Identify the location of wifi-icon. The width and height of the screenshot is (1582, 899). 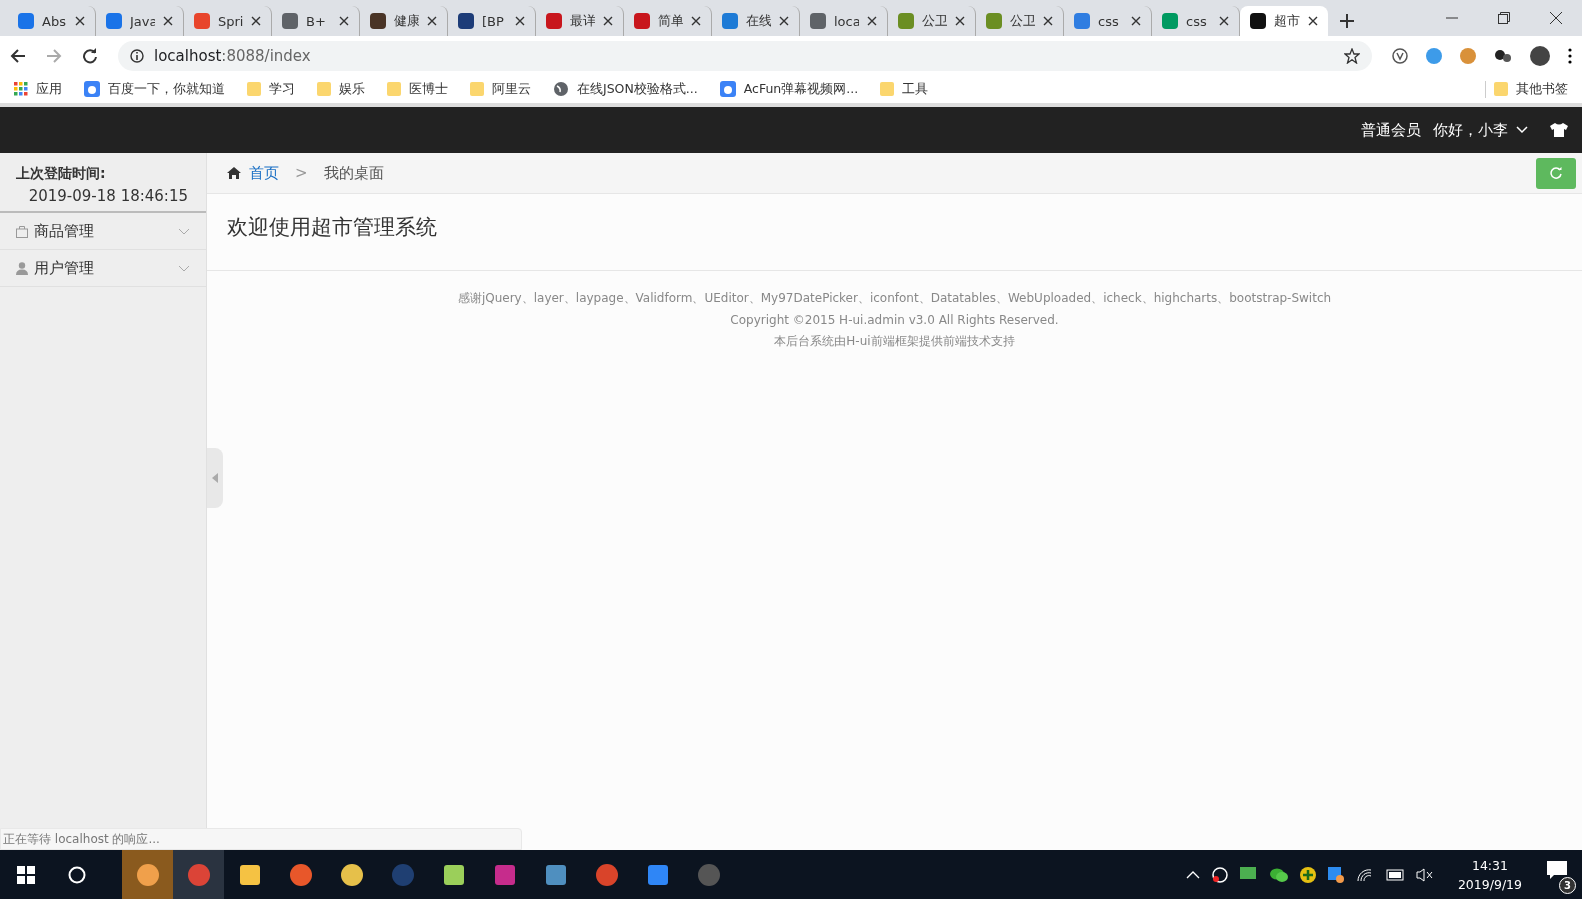
(1363, 874).